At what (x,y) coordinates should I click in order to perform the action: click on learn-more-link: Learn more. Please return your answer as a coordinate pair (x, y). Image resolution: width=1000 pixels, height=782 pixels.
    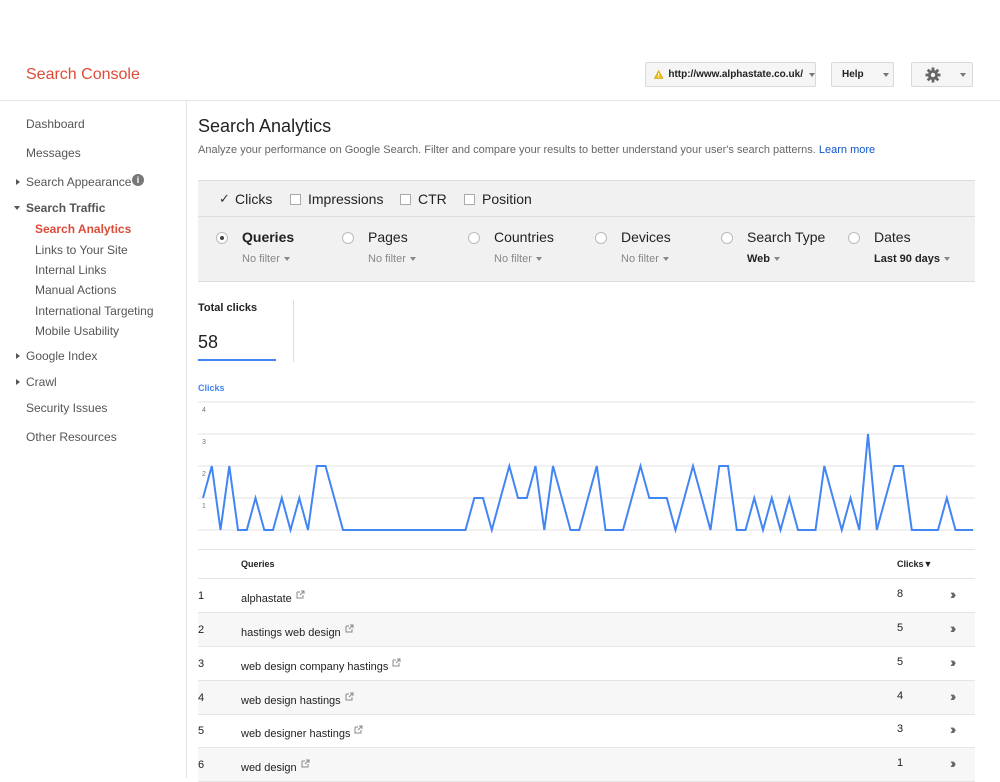
    Looking at the image, I should click on (847, 150).